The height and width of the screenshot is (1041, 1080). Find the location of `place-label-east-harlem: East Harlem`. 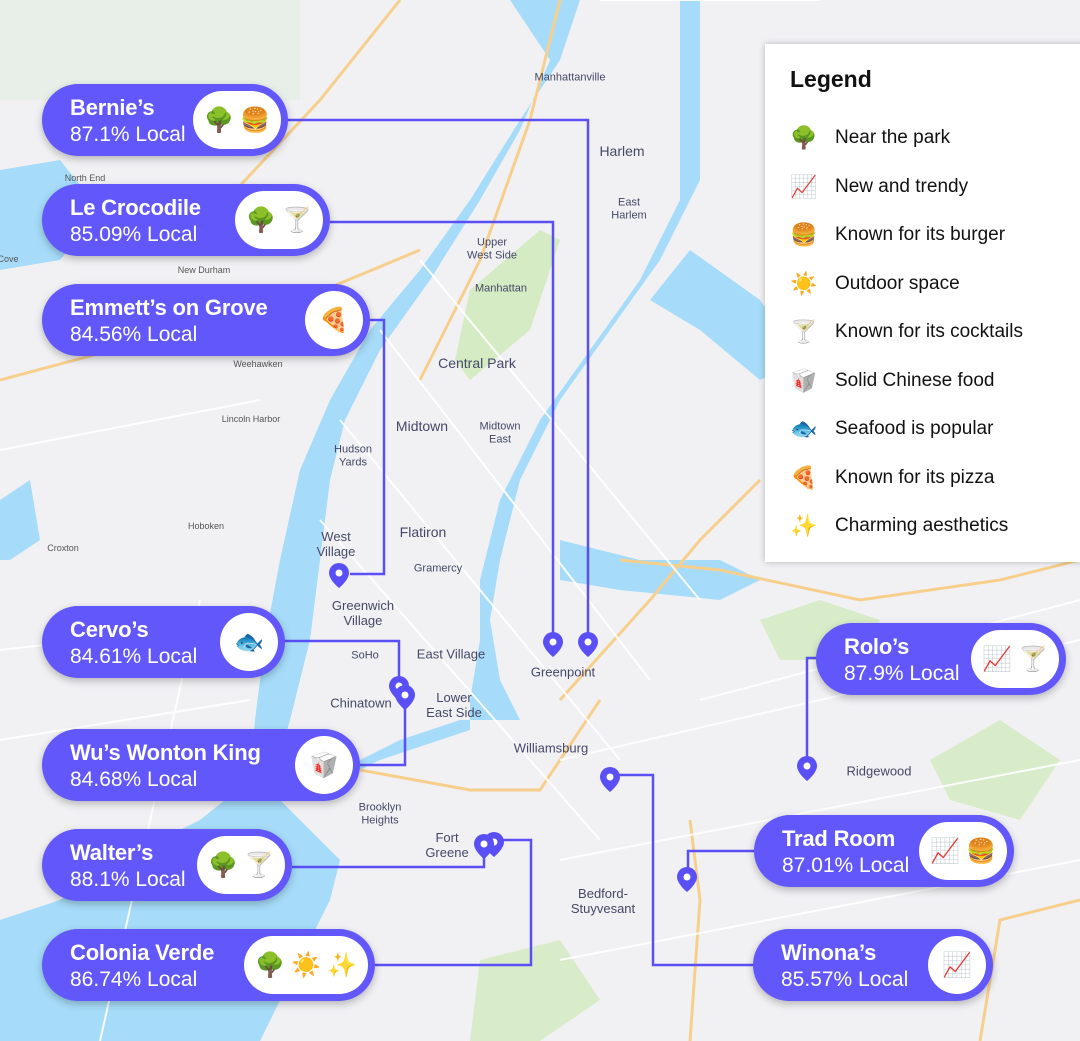

place-label-east-harlem: East Harlem is located at coordinates (629, 208).